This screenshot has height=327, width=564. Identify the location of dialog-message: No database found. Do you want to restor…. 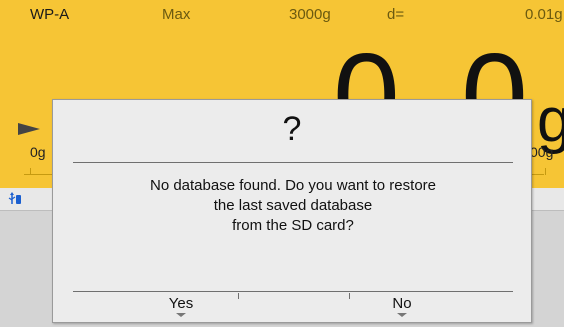
(293, 206).